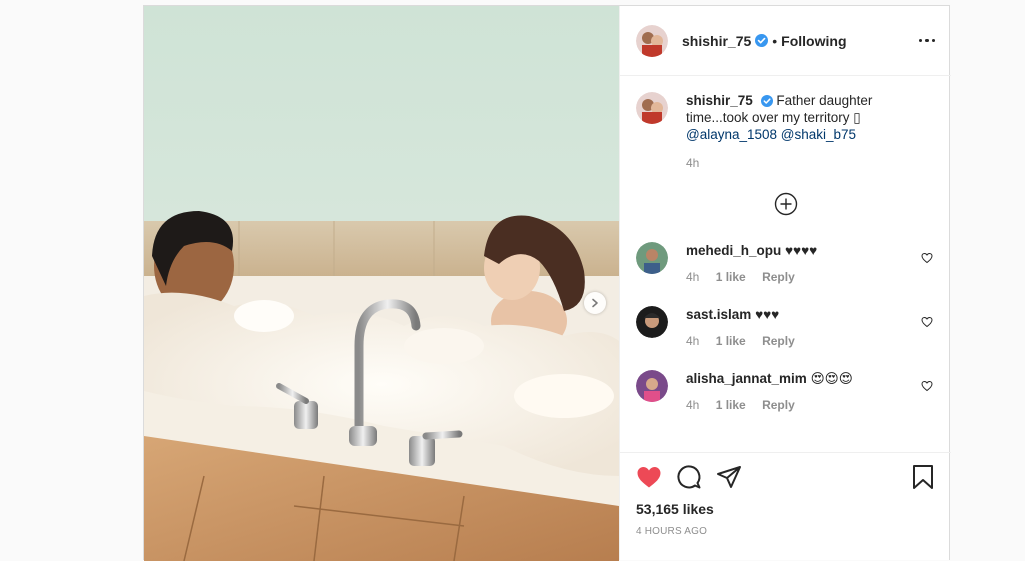  What do you see at coordinates (767, 314) in the screenshot?
I see `comment-text: ♥♥♥` at bounding box center [767, 314].